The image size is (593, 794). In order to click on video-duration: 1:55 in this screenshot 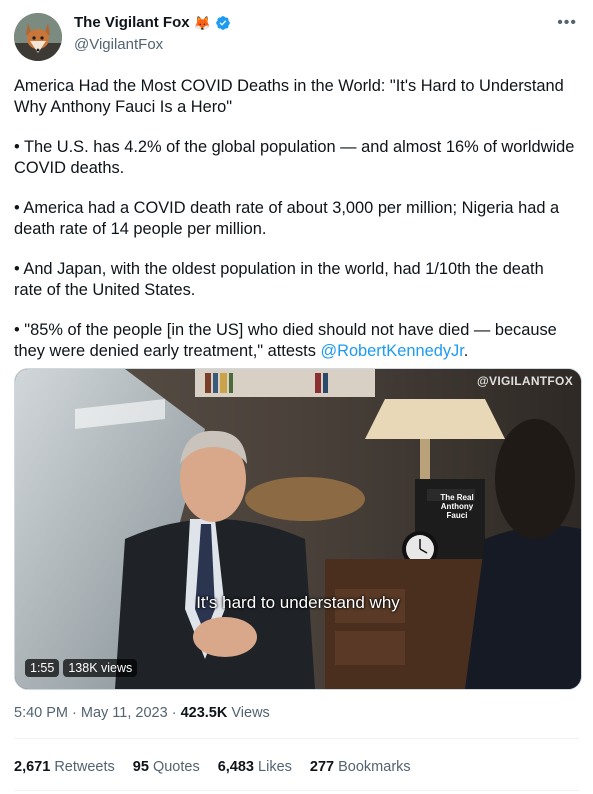, I will do `click(42, 668)`.